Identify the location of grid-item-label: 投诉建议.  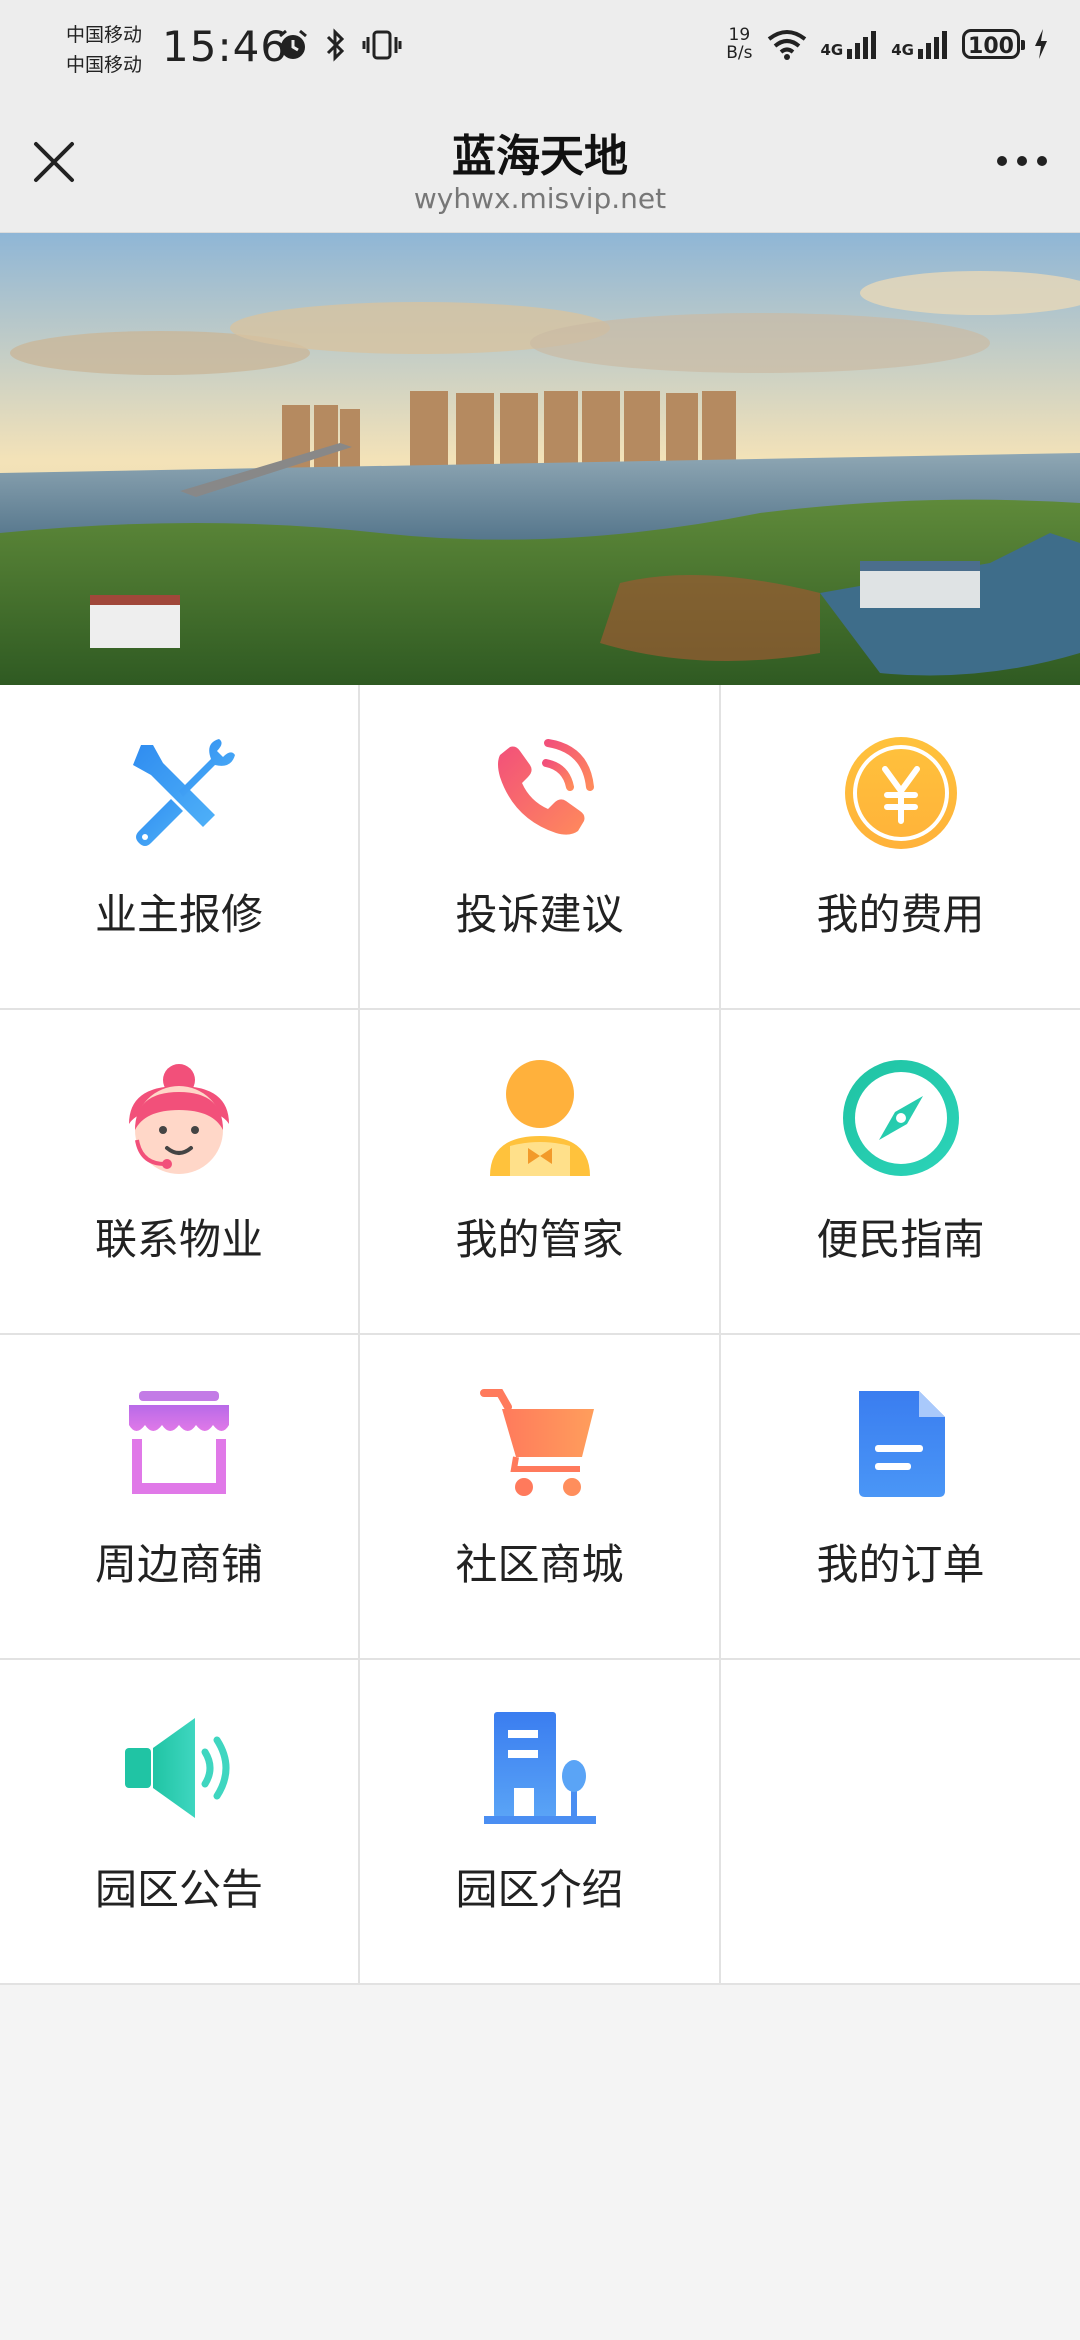
(539, 914).